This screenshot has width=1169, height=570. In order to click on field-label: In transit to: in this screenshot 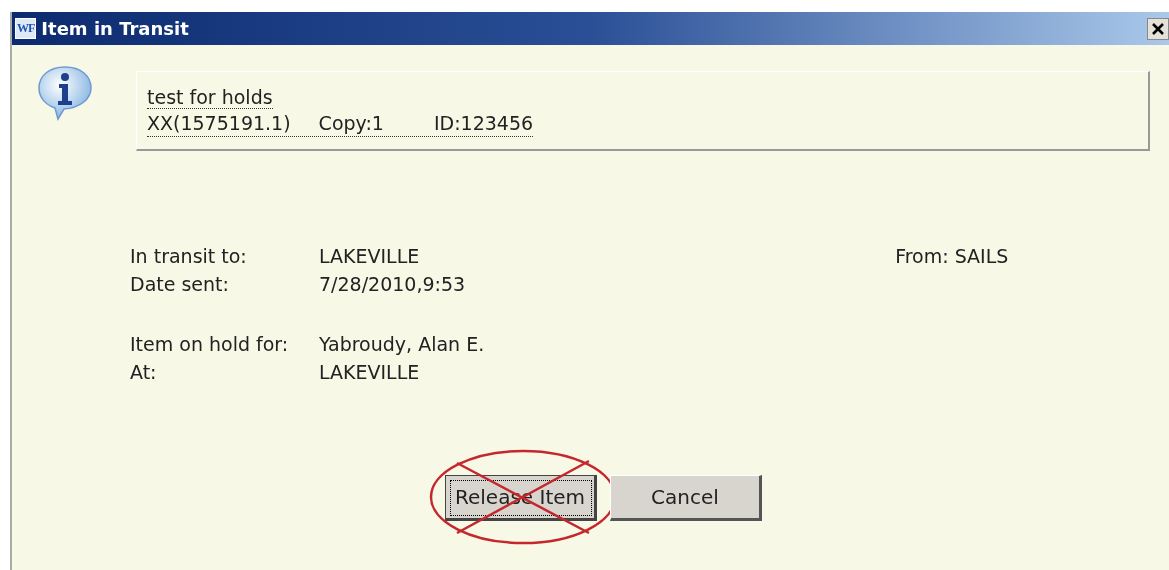, I will do `click(189, 256)`.